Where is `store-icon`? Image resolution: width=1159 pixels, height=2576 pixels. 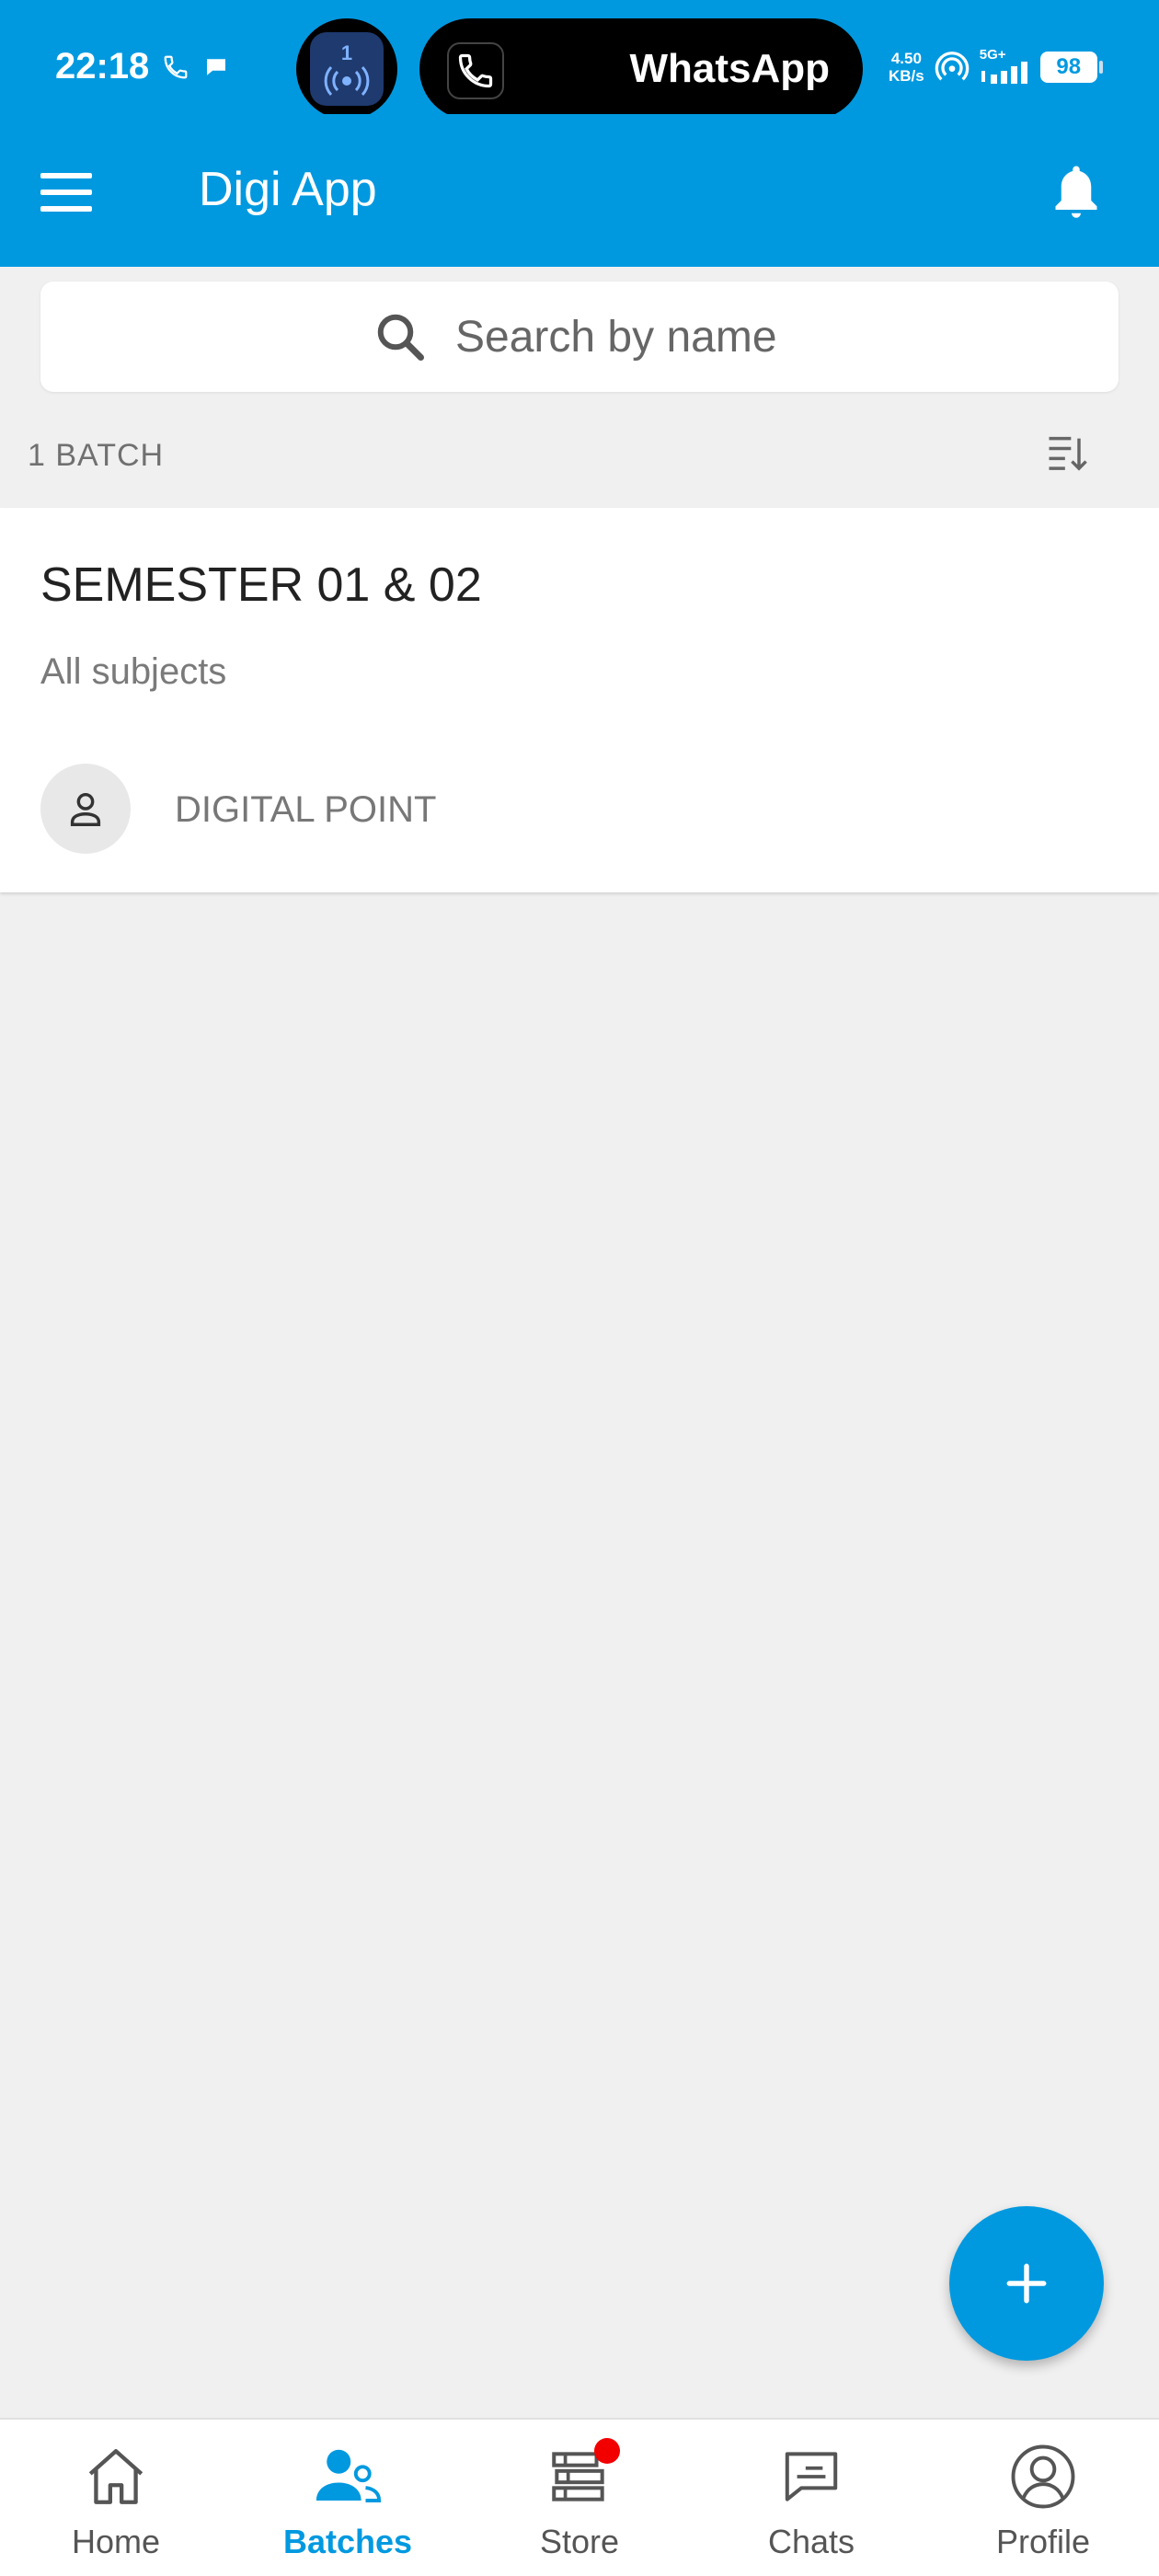 store-icon is located at coordinates (581, 2475).